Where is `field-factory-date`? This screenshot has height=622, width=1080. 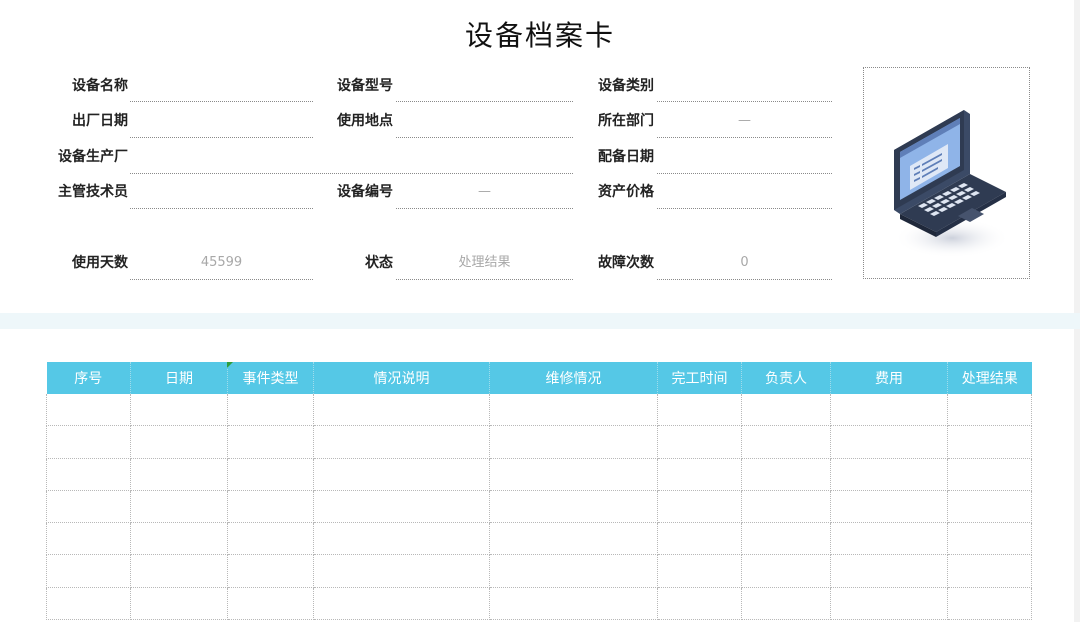 field-factory-date is located at coordinates (221, 137).